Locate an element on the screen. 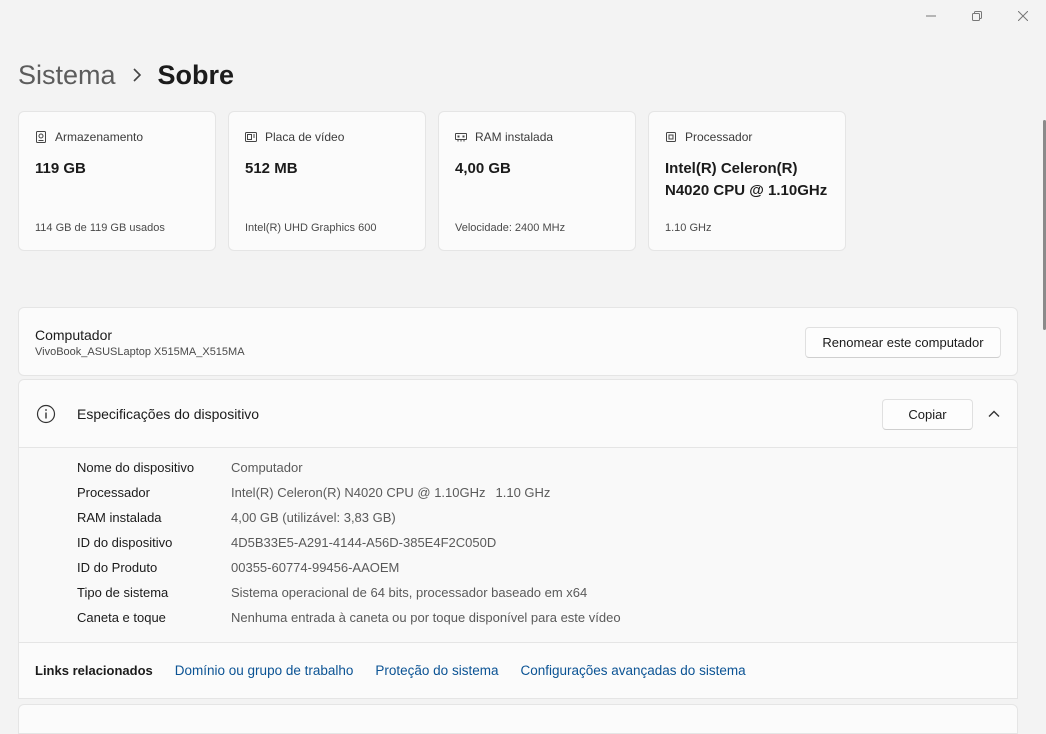  spec-value: 4D5B33E5-A291-4144-A56D-385E4F2C050D is located at coordinates (364, 542).